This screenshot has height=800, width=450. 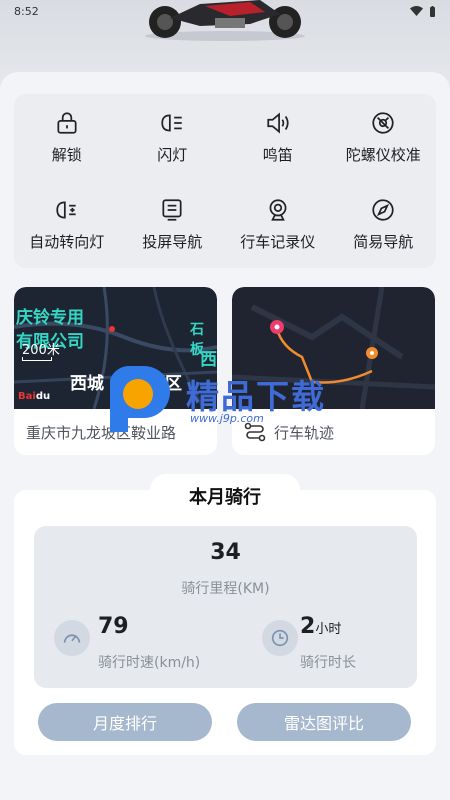 What do you see at coordinates (173, 137) in the screenshot?
I see `flash-light-button: 闪灯` at bounding box center [173, 137].